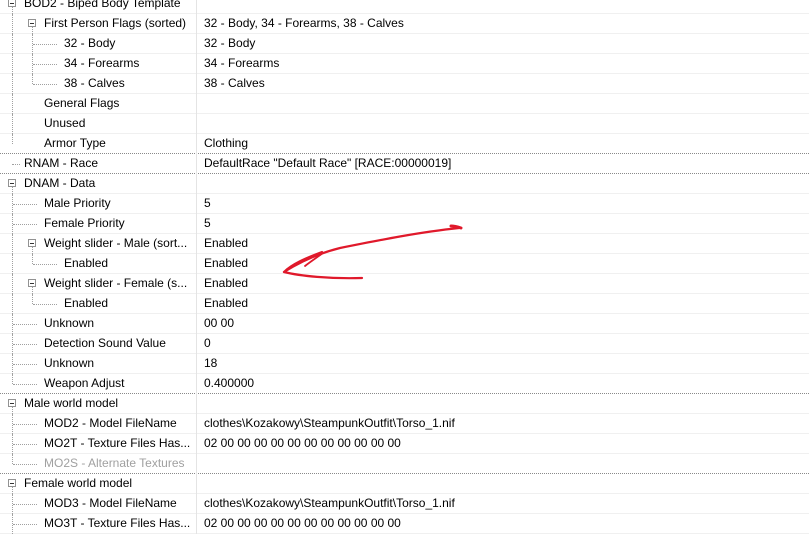 The image size is (809, 535). I want to click on row-value: 0.400000, so click(502, 384).